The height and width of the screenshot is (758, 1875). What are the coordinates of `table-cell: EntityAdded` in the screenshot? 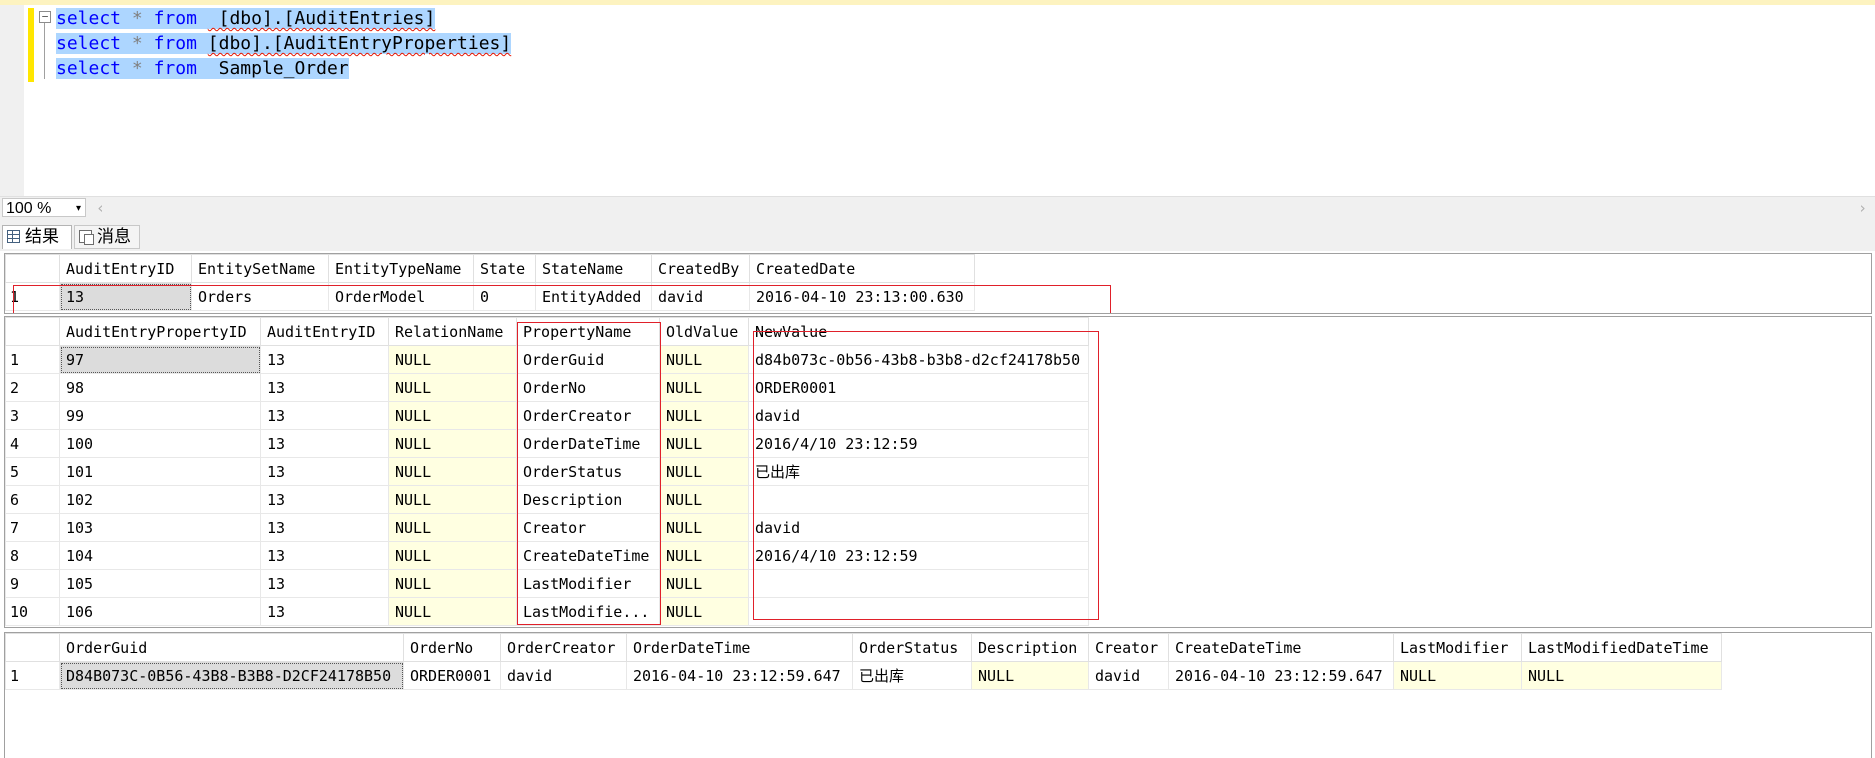 It's located at (593, 296).